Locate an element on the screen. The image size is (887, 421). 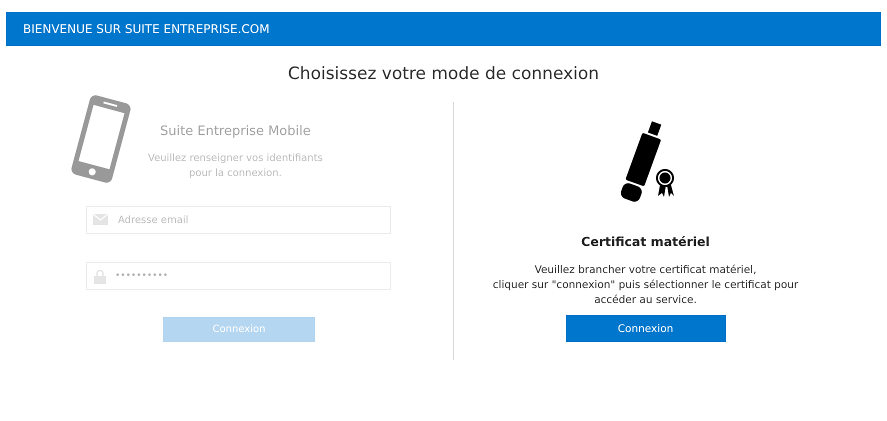
header-title: BIENVENUE SUR SUITE ENTREPRISE.COM is located at coordinates (146, 29).